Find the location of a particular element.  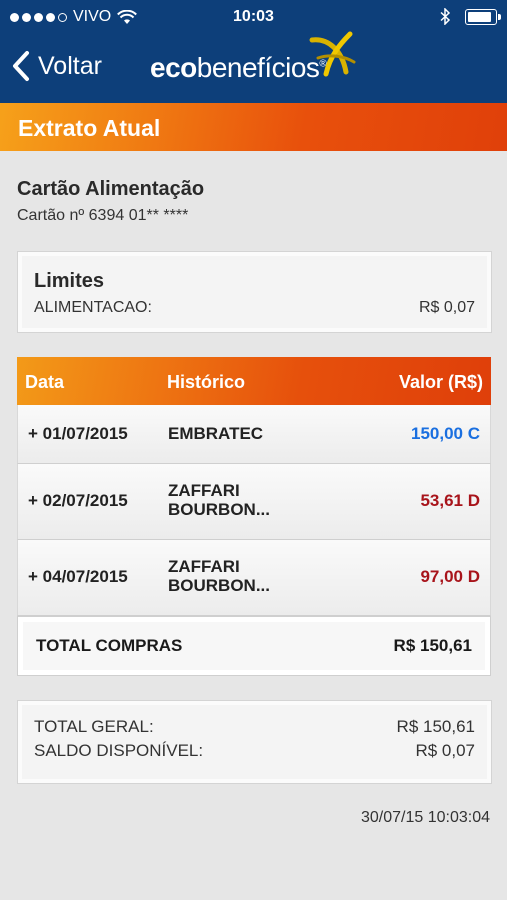

available-balance-label: SALDO DISPONÍVEL: is located at coordinates (119, 750).